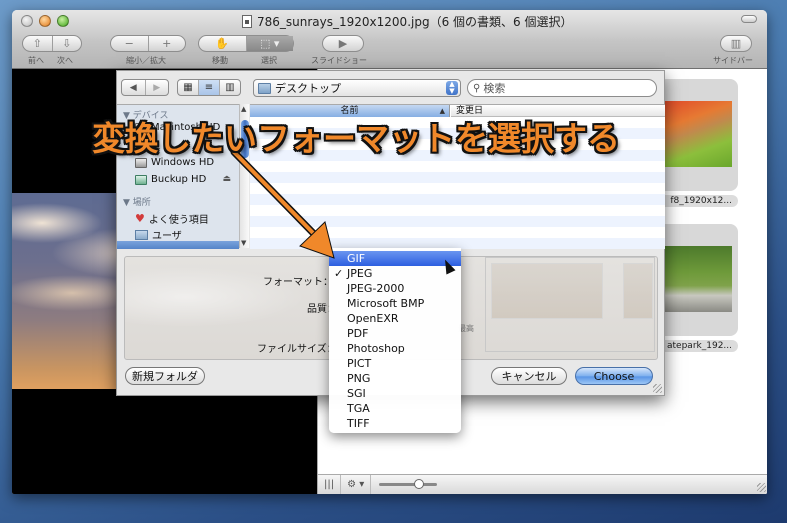  I want to click on column-view-button: ▥, so click(230, 87).